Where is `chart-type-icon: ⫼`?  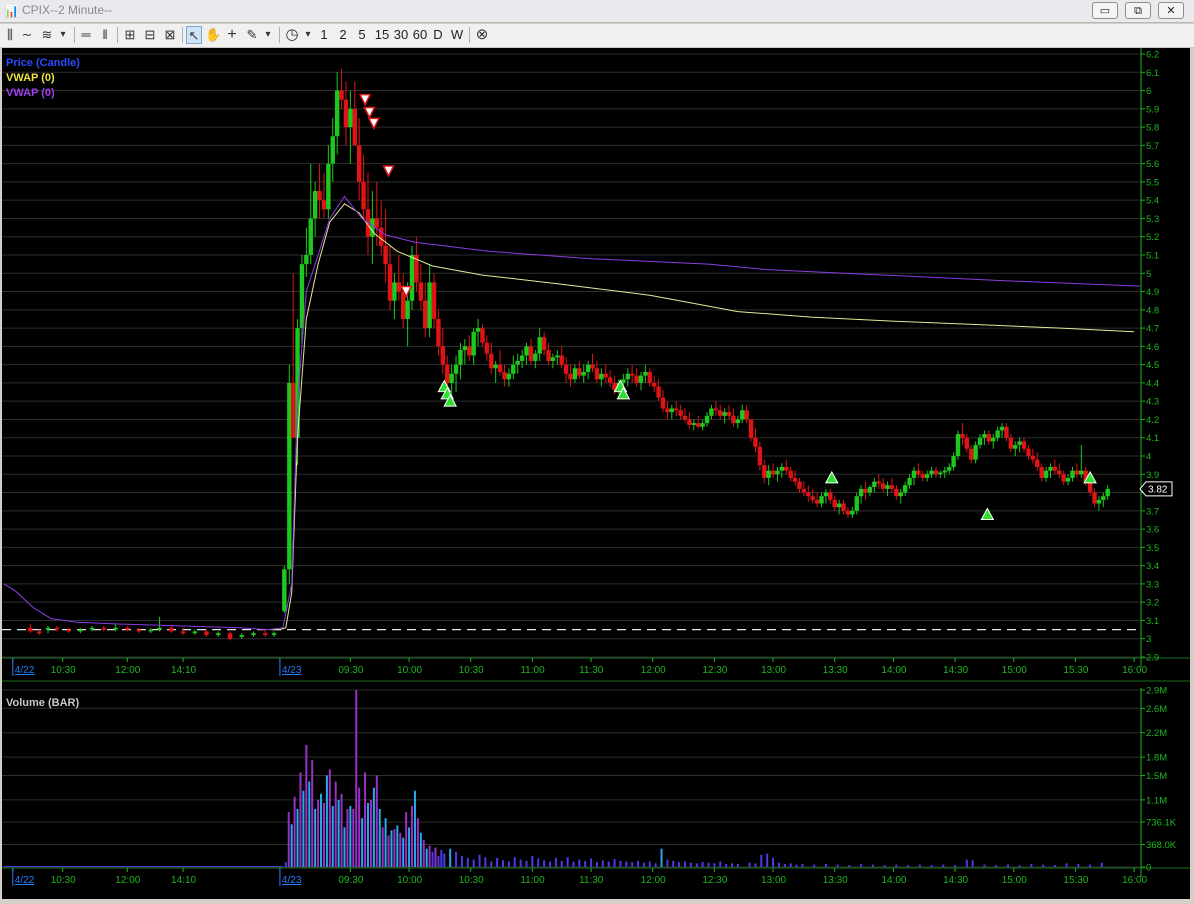 chart-type-icon: ⫼ is located at coordinates (10, 35).